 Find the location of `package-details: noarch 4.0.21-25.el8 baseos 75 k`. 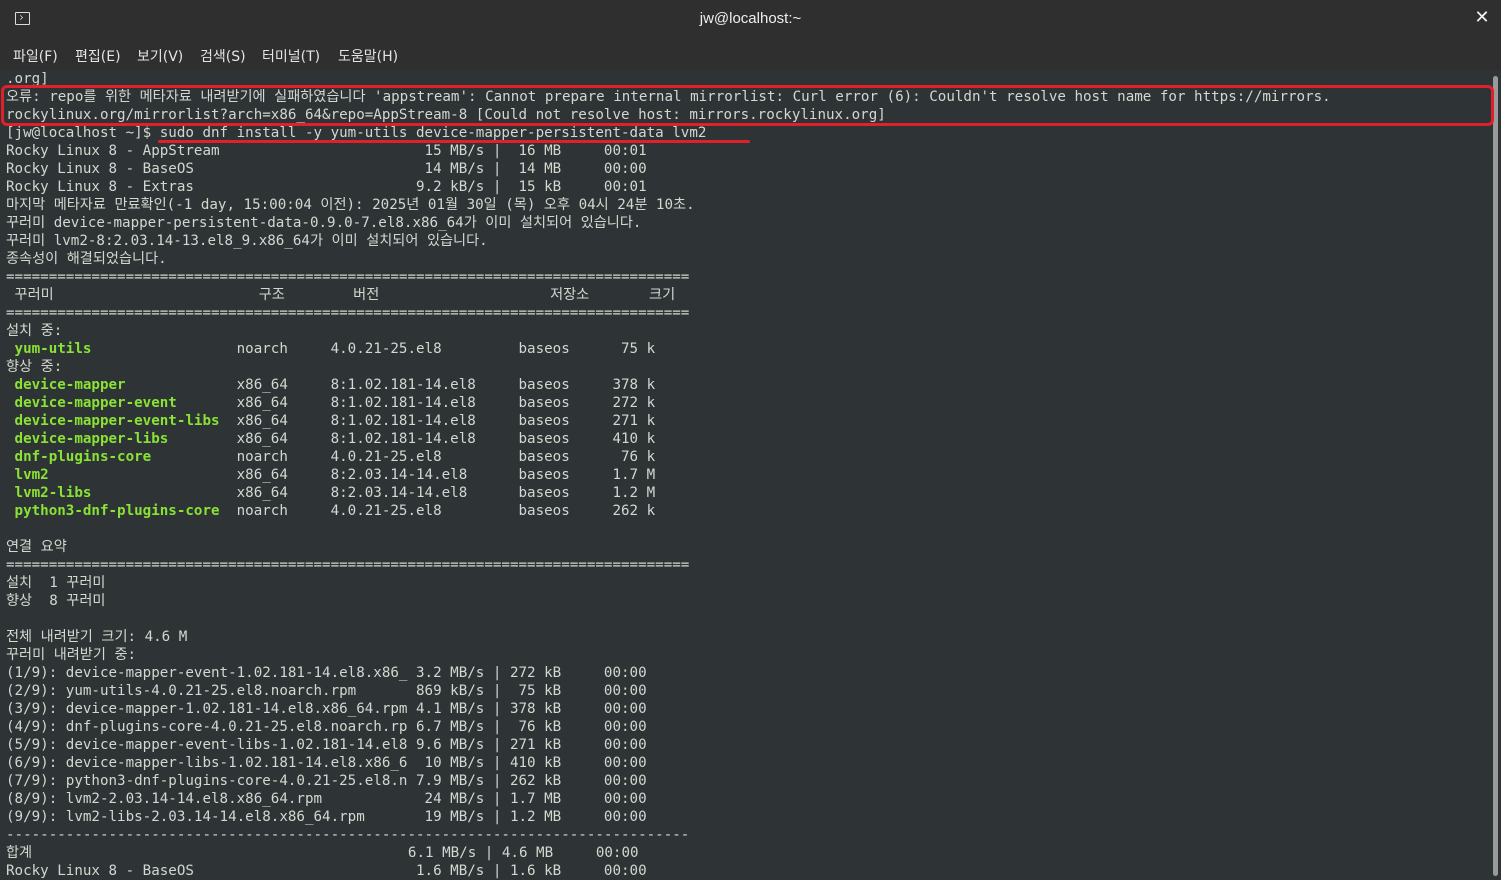

package-details: noarch 4.0.21-25.el8 baseos 75 k is located at coordinates (373, 349).